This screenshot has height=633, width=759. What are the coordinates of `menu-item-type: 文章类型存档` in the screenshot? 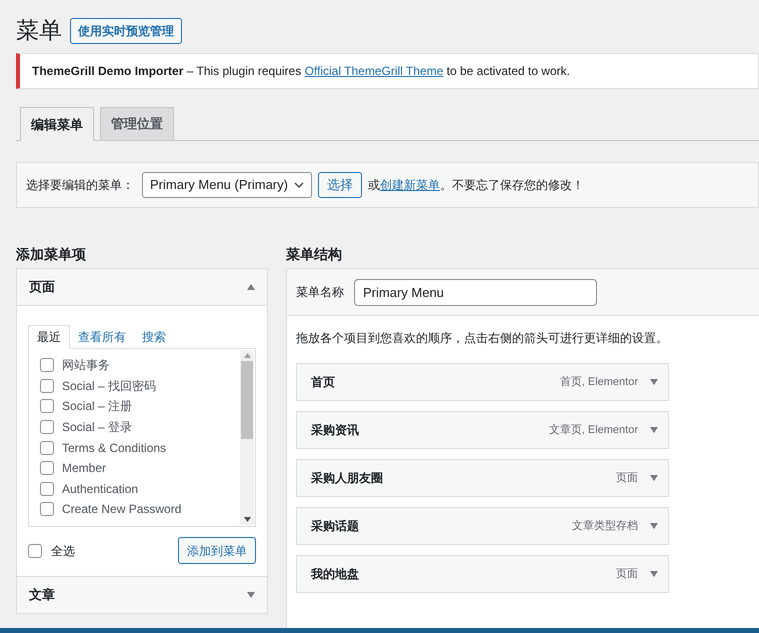 It's located at (605, 526).